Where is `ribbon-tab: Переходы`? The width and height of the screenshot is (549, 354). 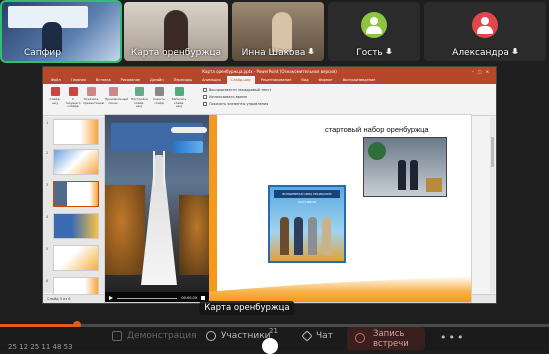
ribbon-tab: Переходы is located at coordinates (183, 80).